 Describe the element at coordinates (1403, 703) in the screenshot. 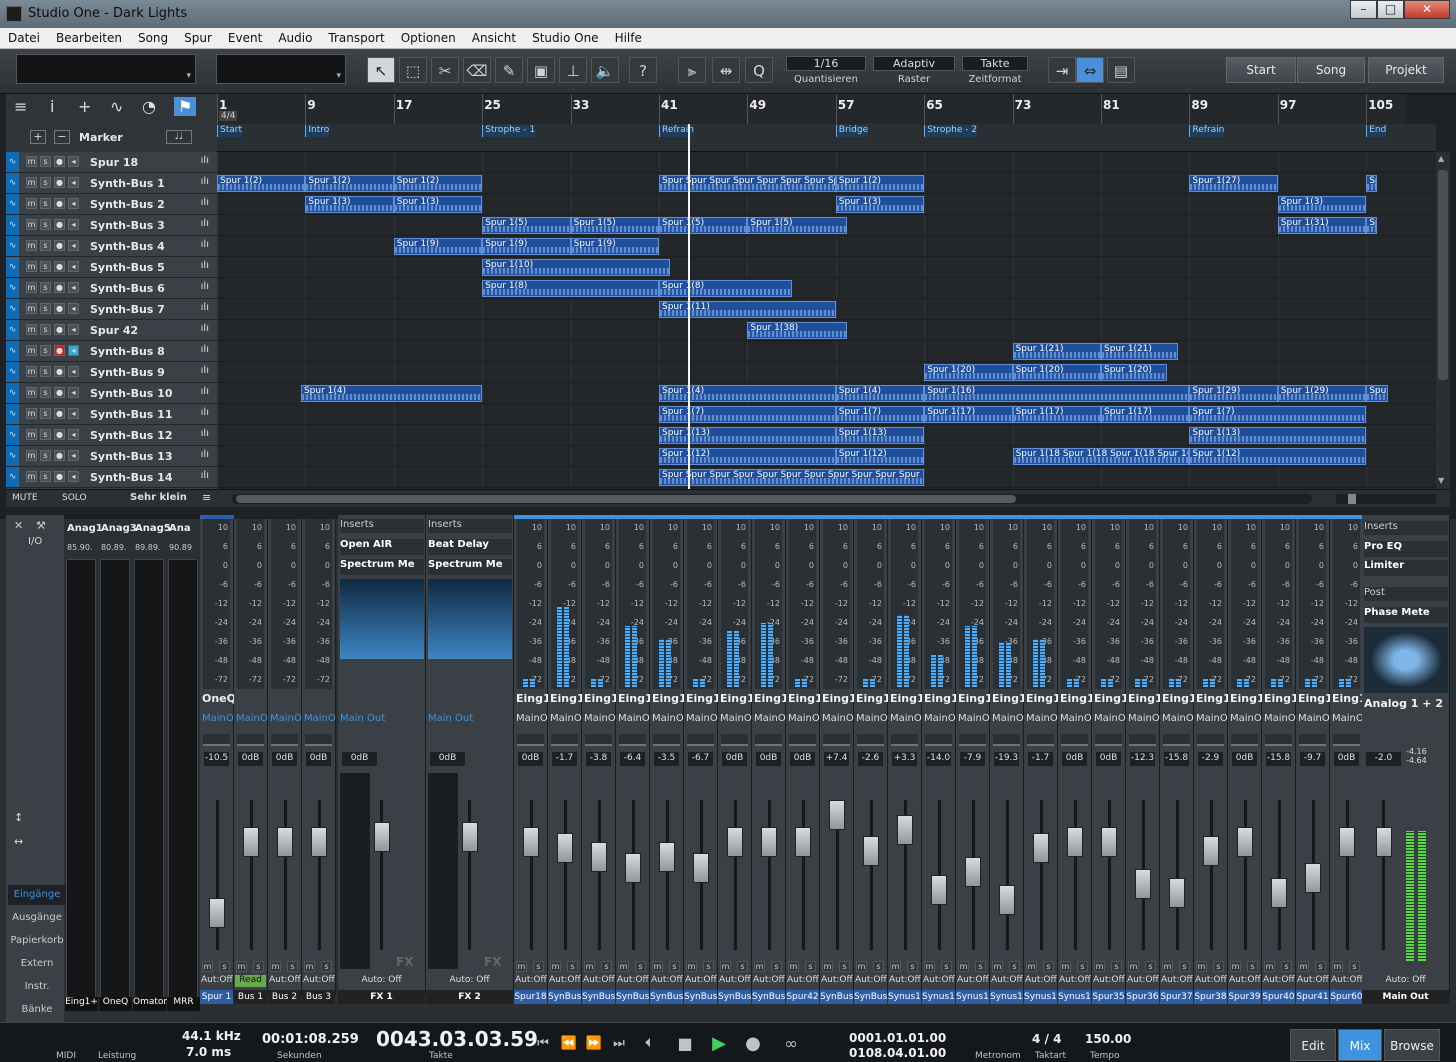

I see `main-output: Analog 1 + 2` at that location.